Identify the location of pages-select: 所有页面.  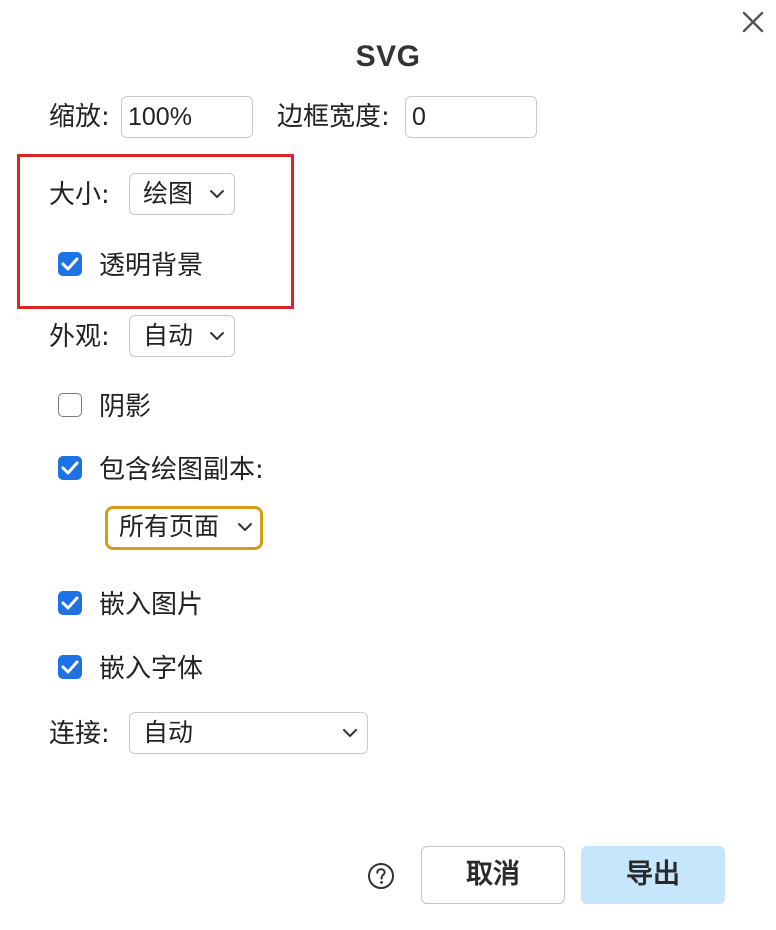
(184, 528).